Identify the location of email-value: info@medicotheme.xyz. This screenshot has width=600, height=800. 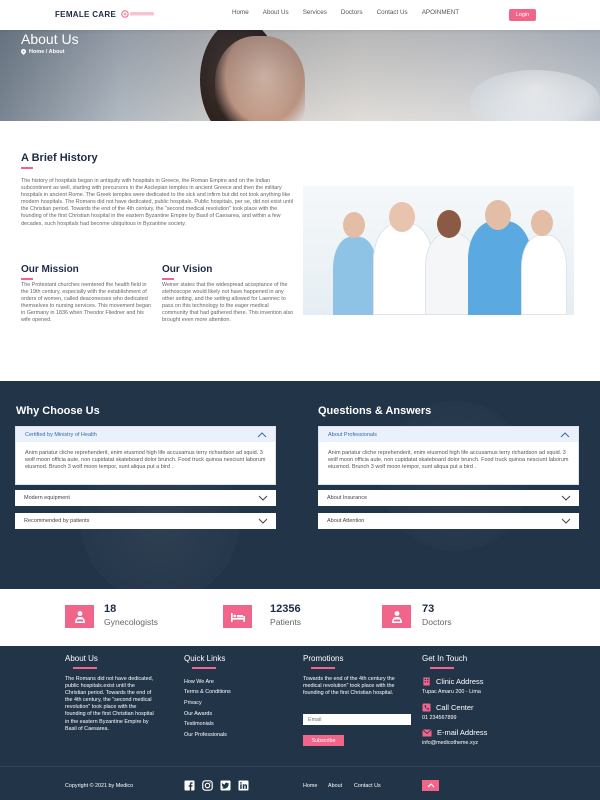
(450, 743).